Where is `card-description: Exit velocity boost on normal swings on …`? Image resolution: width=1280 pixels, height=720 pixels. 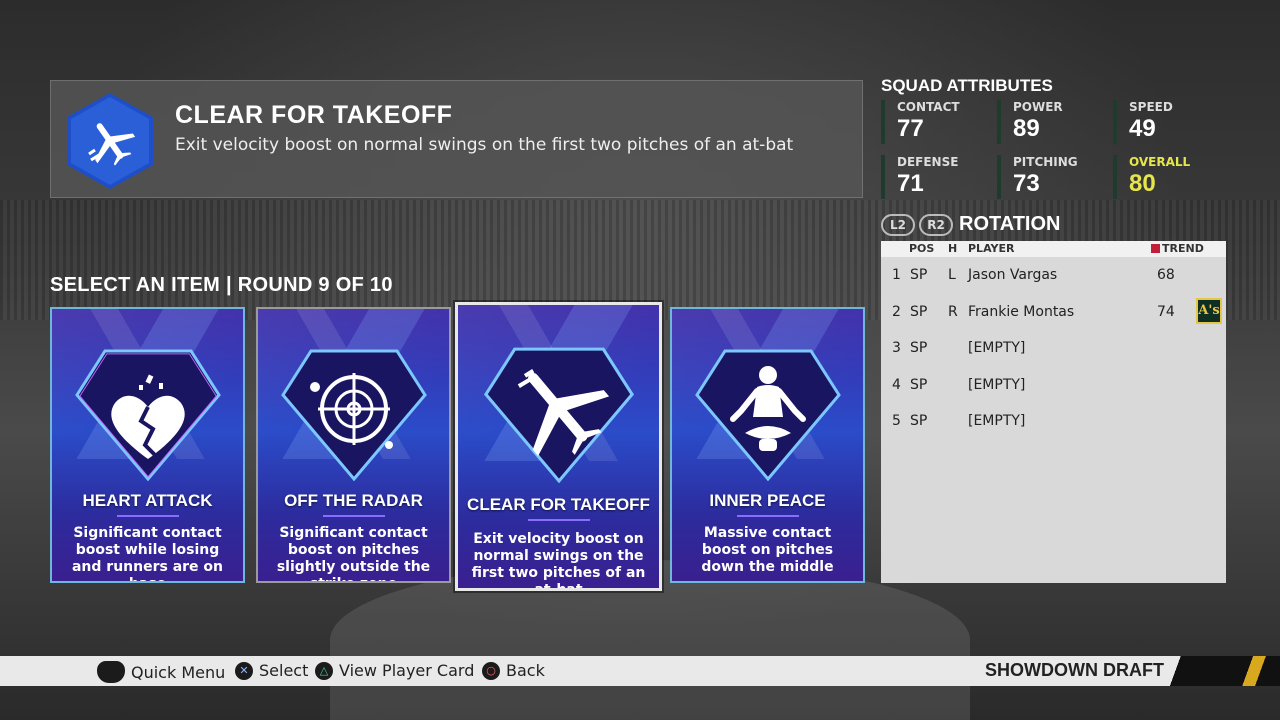 card-description: Exit velocity boost on normal swings on … is located at coordinates (558, 561).